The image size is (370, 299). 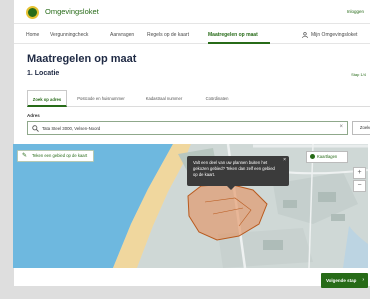 I want to click on logo-icon, so click(x=32, y=12).